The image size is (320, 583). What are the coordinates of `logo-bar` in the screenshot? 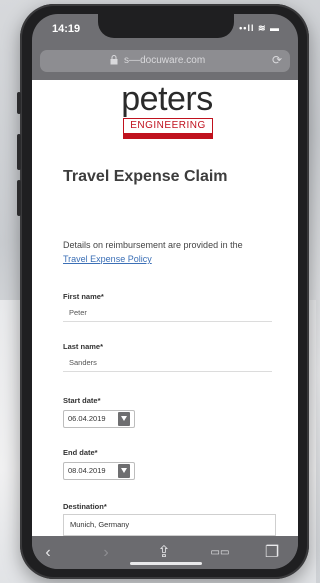 It's located at (168, 136).